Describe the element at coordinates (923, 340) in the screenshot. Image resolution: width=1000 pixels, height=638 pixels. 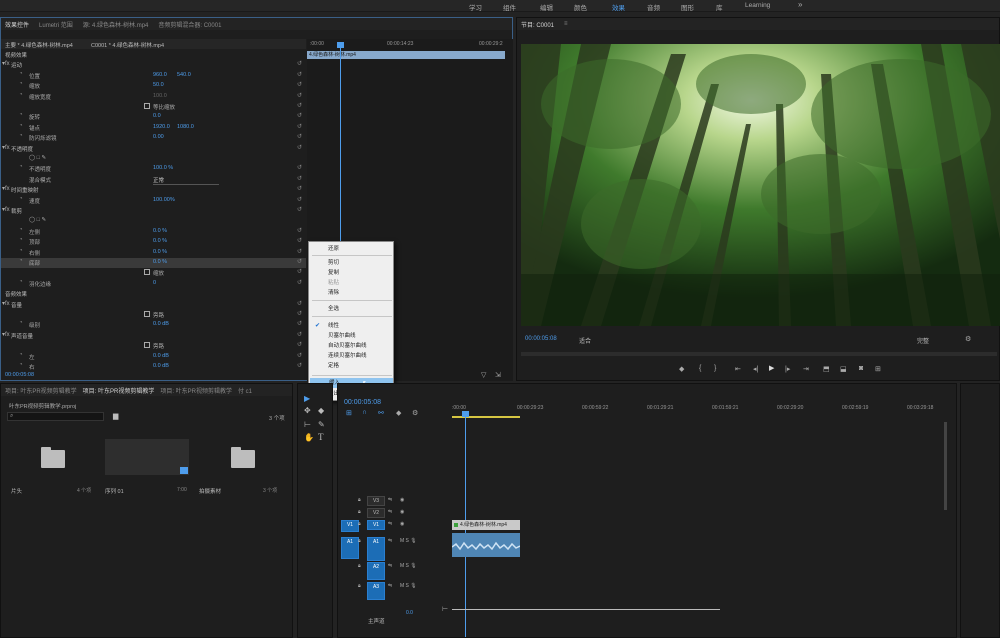
I see `quality-select: 完整` at that location.